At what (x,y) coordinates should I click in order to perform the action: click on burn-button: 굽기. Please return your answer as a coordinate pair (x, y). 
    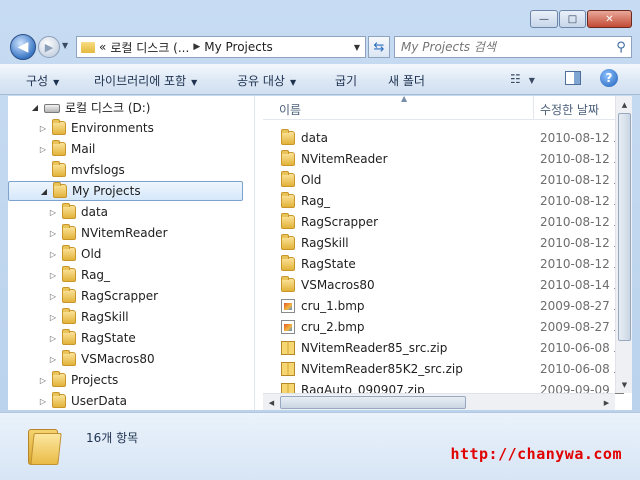
    Looking at the image, I should click on (346, 80).